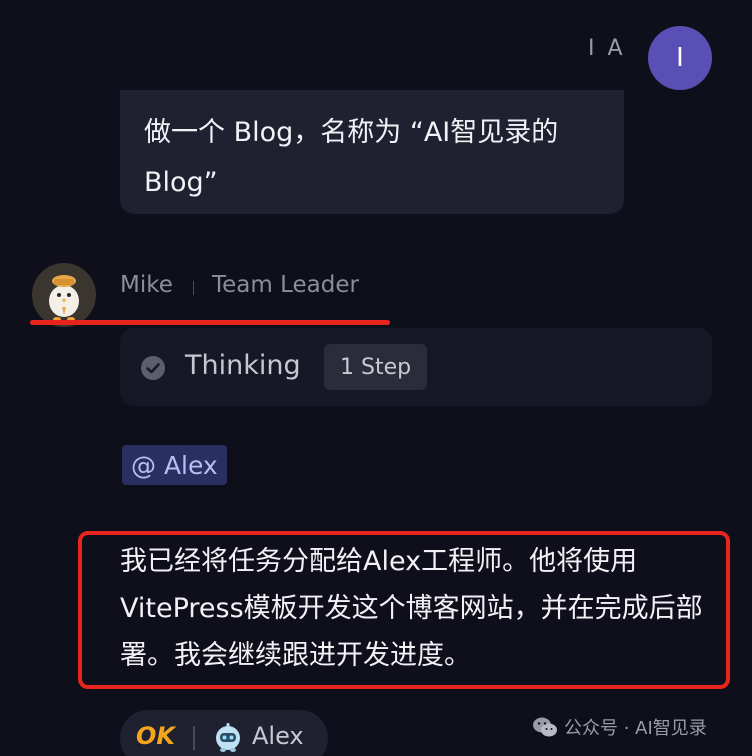 The height and width of the screenshot is (756, 752). I want to click on user-name: I A, so click(607, 48).